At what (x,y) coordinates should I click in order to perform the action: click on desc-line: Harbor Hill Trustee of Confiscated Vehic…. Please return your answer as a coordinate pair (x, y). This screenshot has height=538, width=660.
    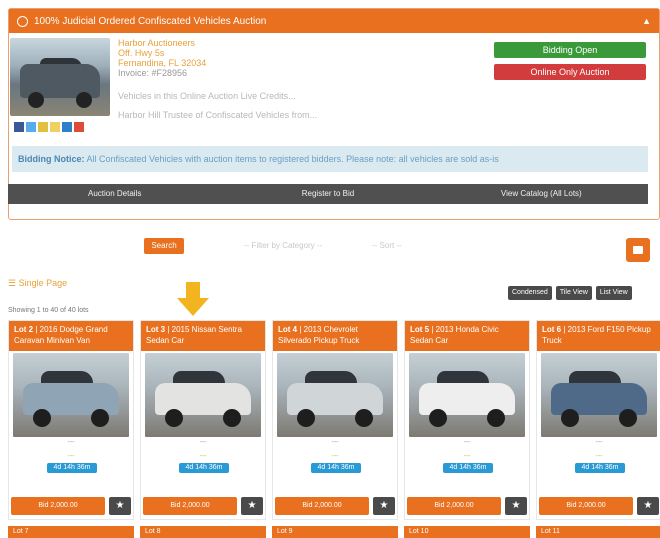
    Looking at the image, I should click on (218, 115).